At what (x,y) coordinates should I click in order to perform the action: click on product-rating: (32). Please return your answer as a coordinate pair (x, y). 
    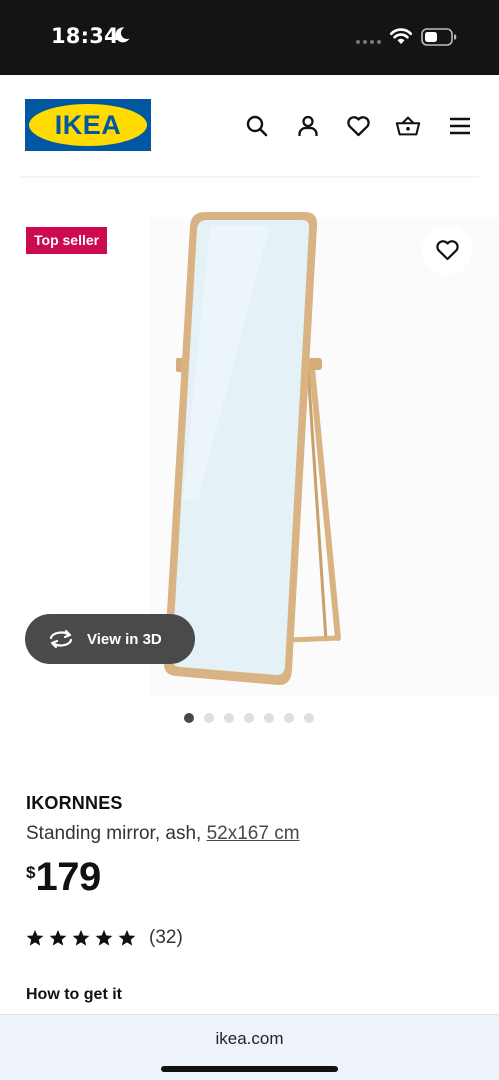
    Looking at the image, I should click on (104, 938).